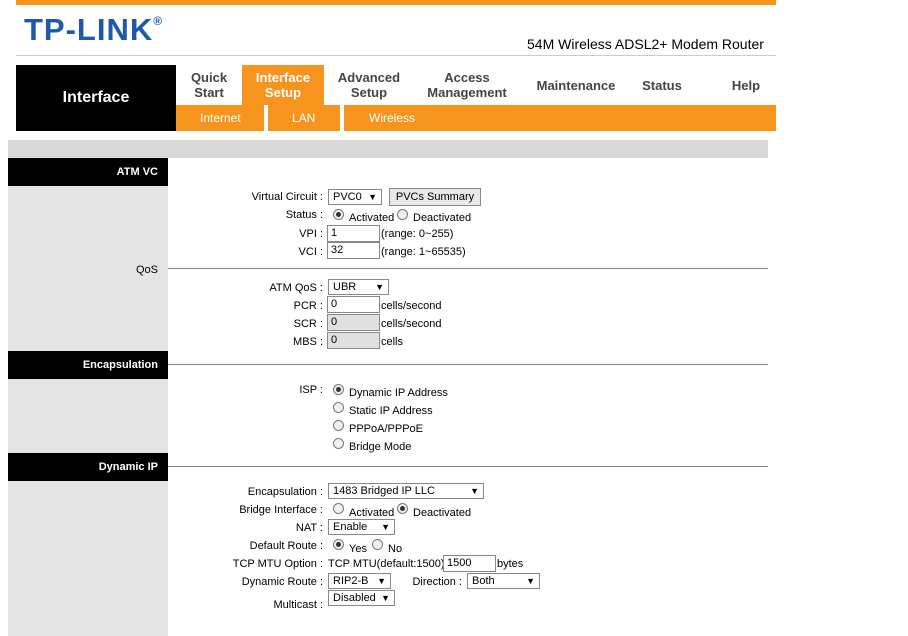  Describe the element at coordinates (437, 582) in the screenshot. I see `direction-label: Direction :` at that location.